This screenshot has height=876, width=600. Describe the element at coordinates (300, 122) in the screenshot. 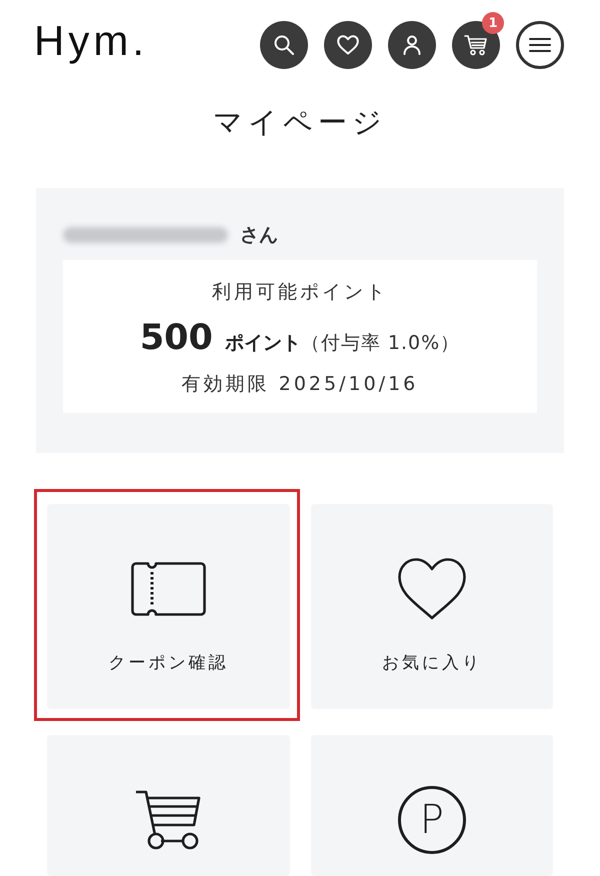

I see `page-title: マイページ` at that location.